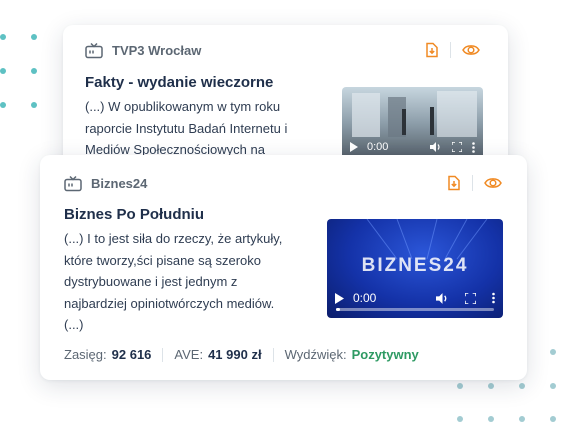  I want to click on card-source: TVP3 Wrocław, so click(143, 50).